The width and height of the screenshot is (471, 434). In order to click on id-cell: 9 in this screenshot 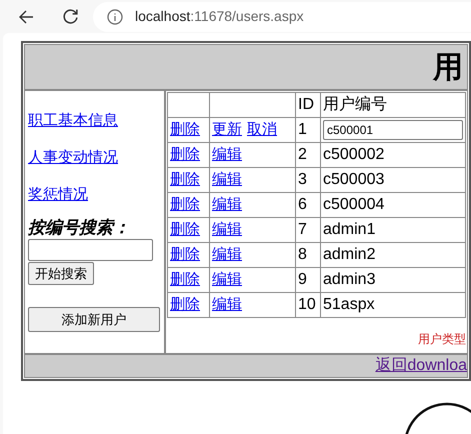, I will do `click(308, 280)`.